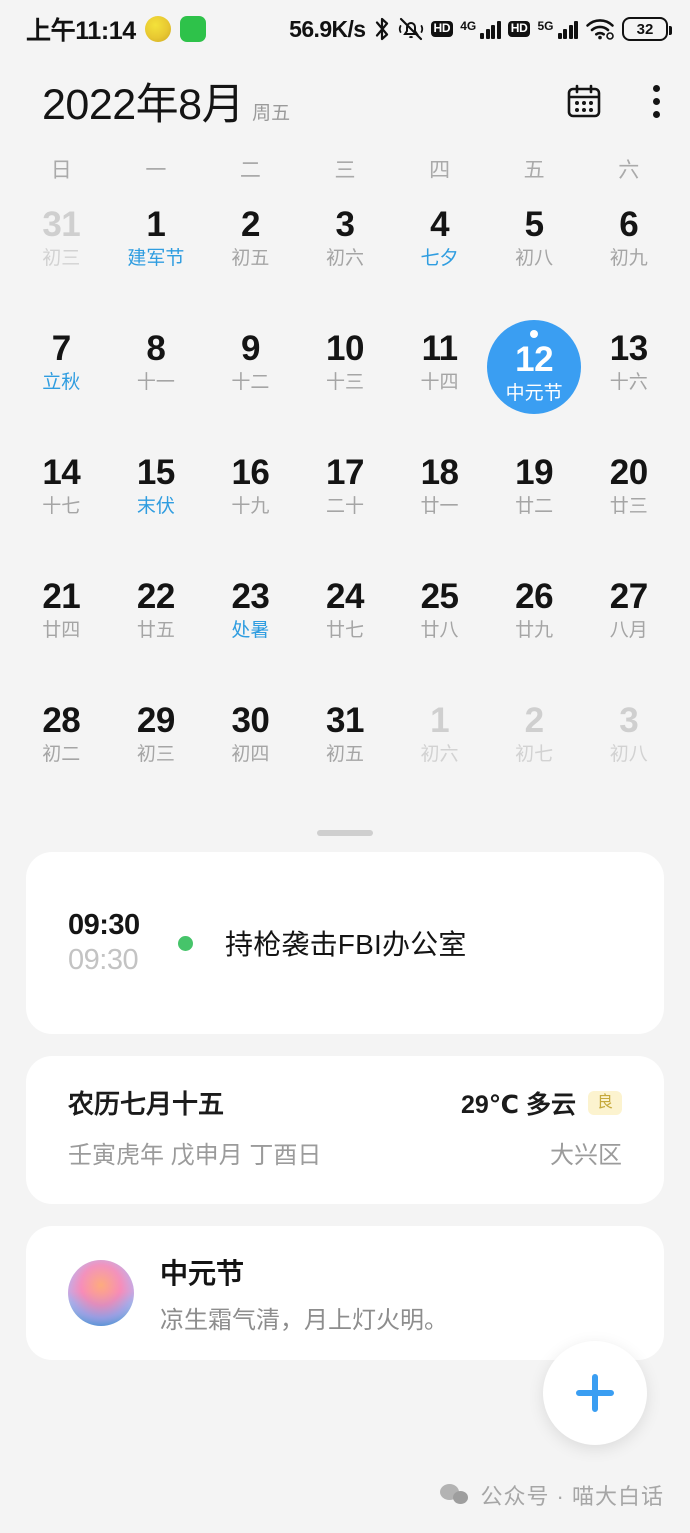 This screenshot has width=690, height=1533. Describe the element at coordinates (156, 224) in the screenshot. I see `calendar-day-number: 1` at that location.